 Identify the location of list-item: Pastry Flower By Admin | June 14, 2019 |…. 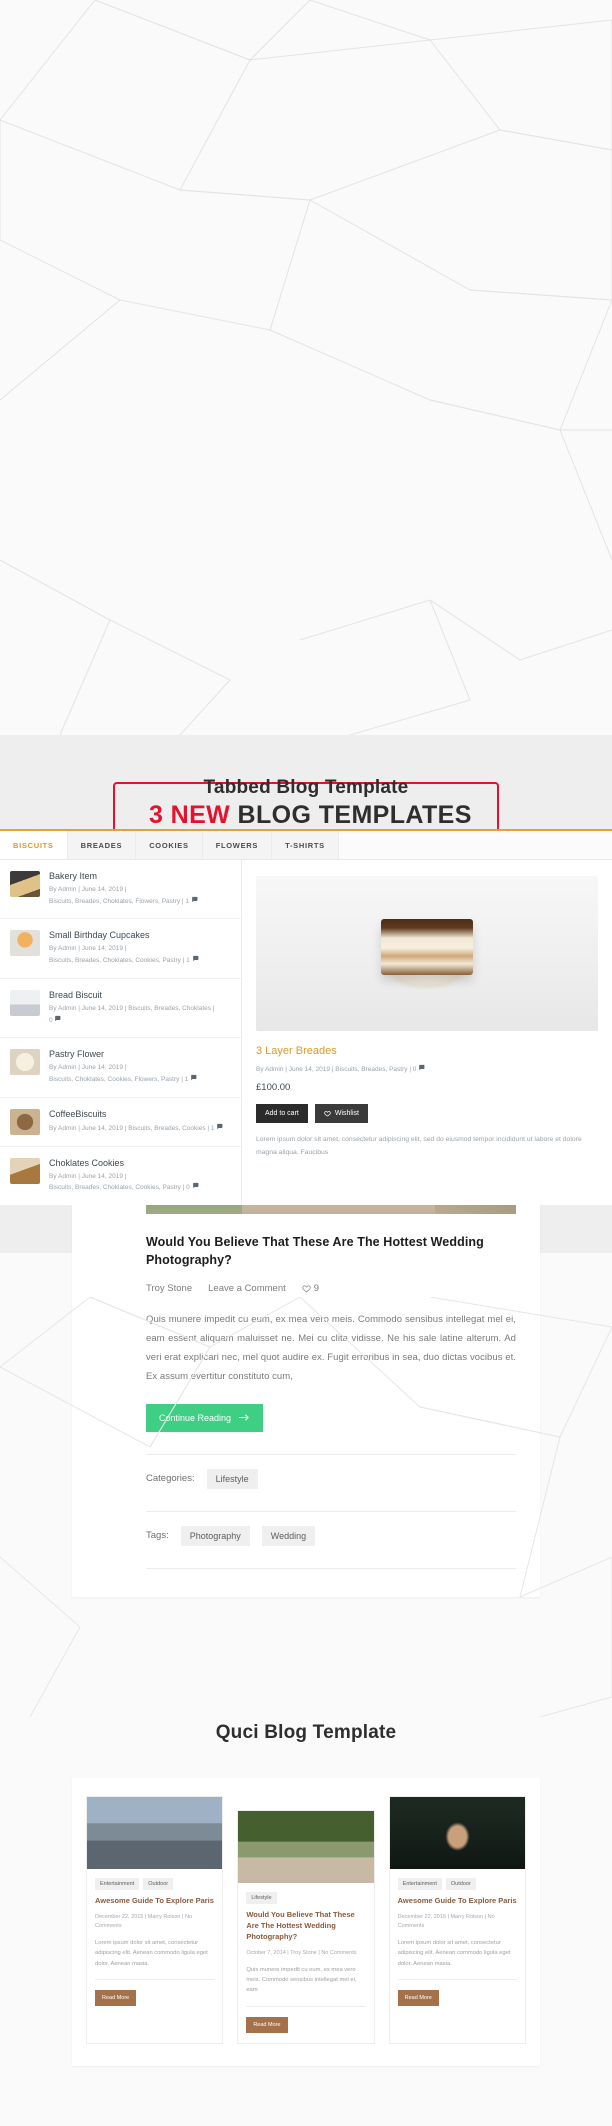
(120, 1068).